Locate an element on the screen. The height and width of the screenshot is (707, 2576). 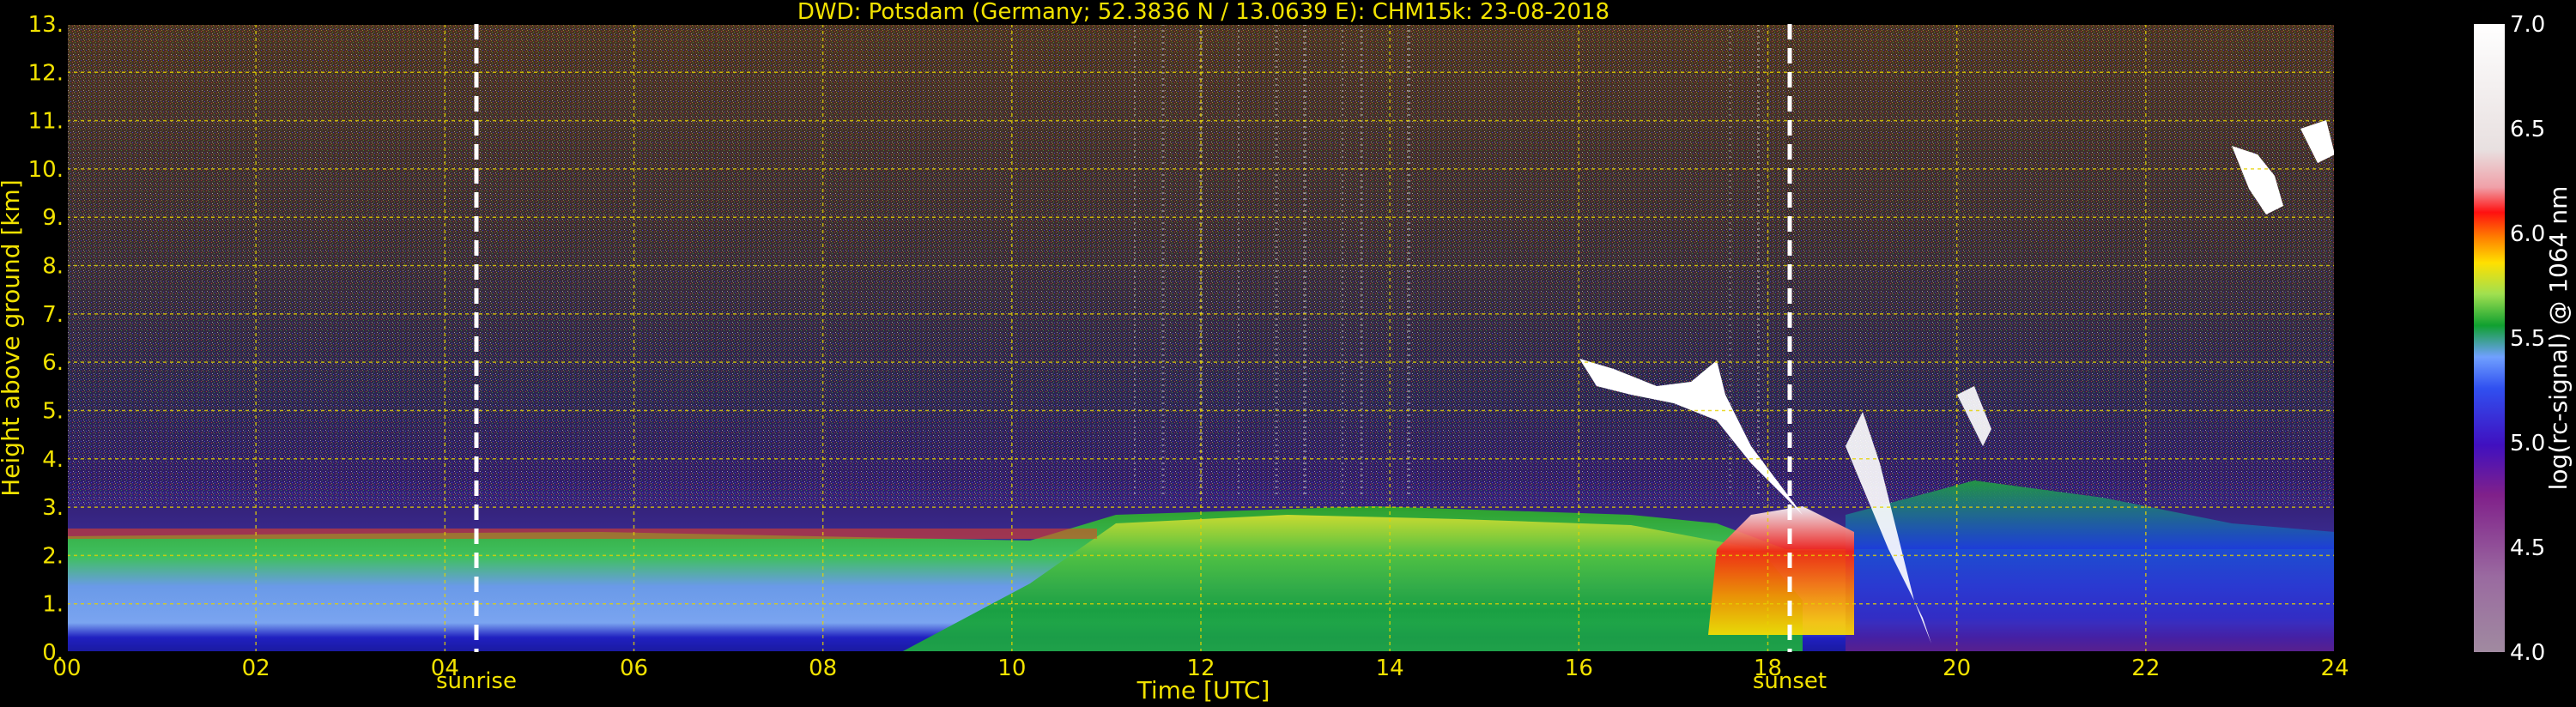
x-tick-label: 24 is located at coordinates (2334, 668).